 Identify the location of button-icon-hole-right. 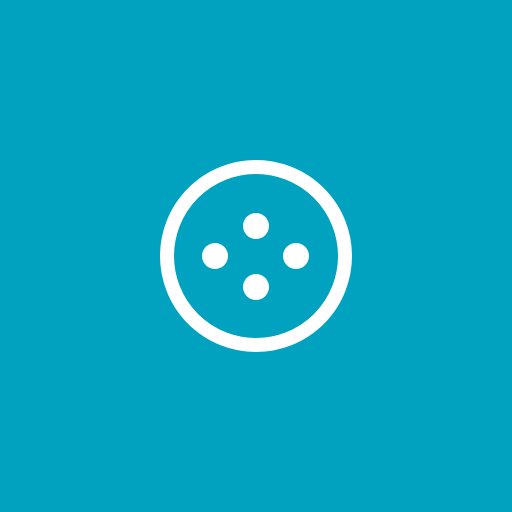
(296, 256).